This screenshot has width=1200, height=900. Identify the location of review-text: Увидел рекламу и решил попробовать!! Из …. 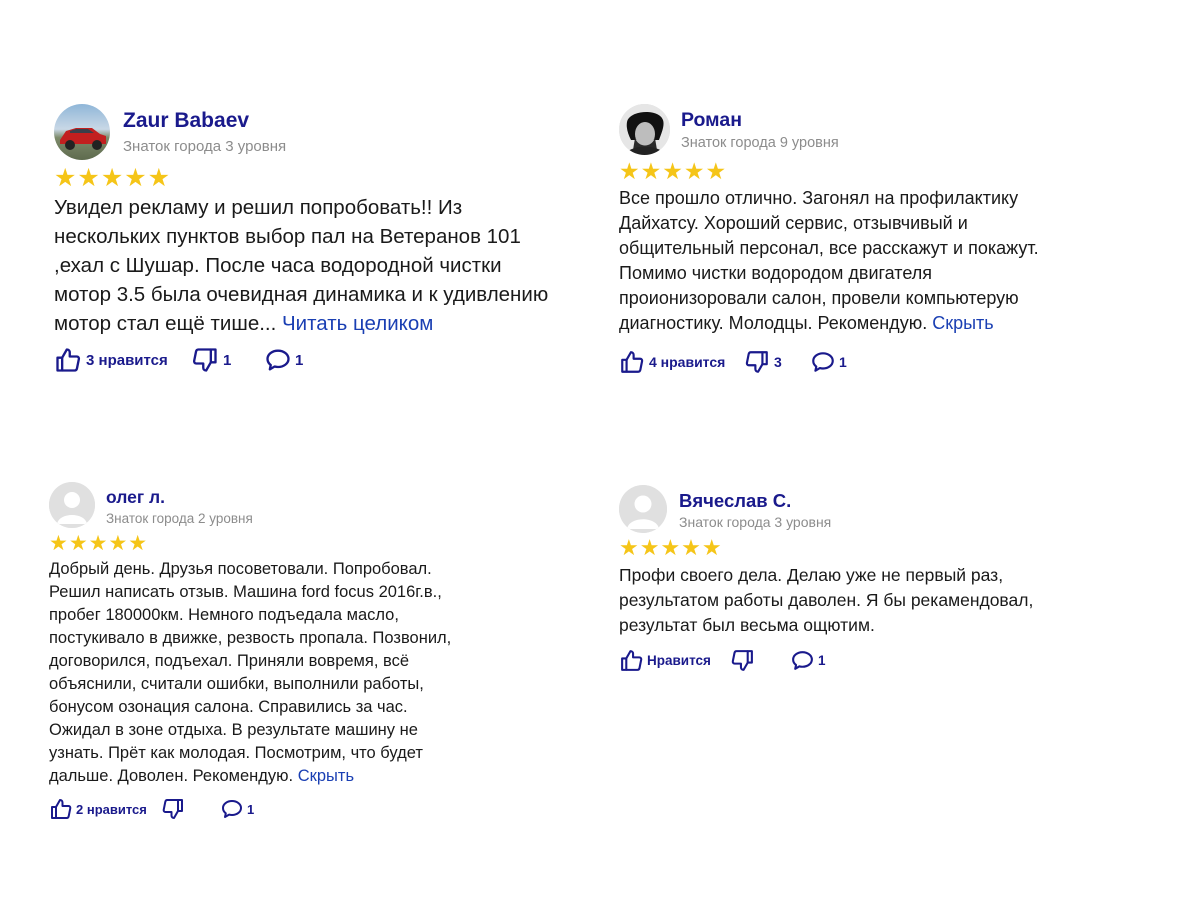
(324, 269).